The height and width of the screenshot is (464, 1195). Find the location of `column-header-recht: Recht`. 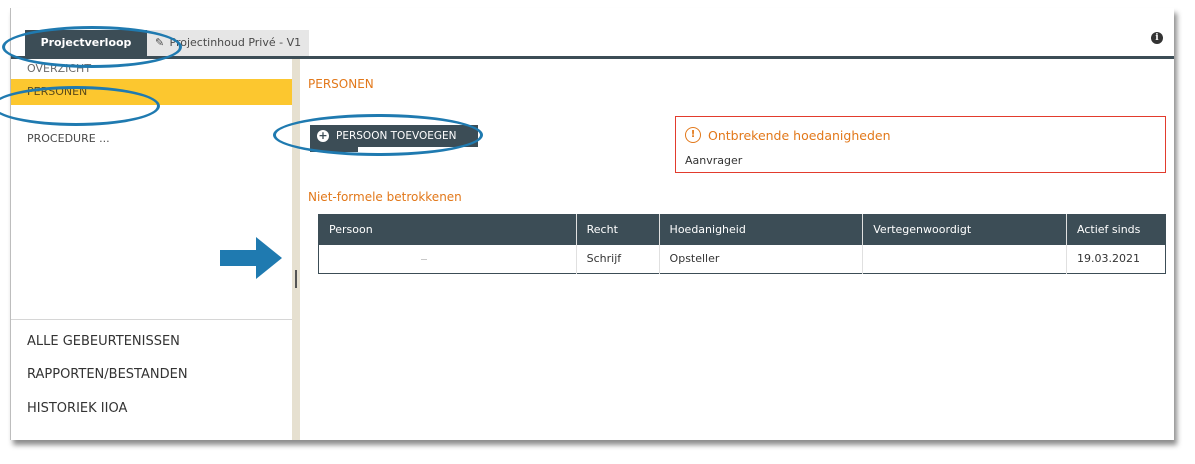

column-header-recht: Recht is located at coordinates (618, 229).